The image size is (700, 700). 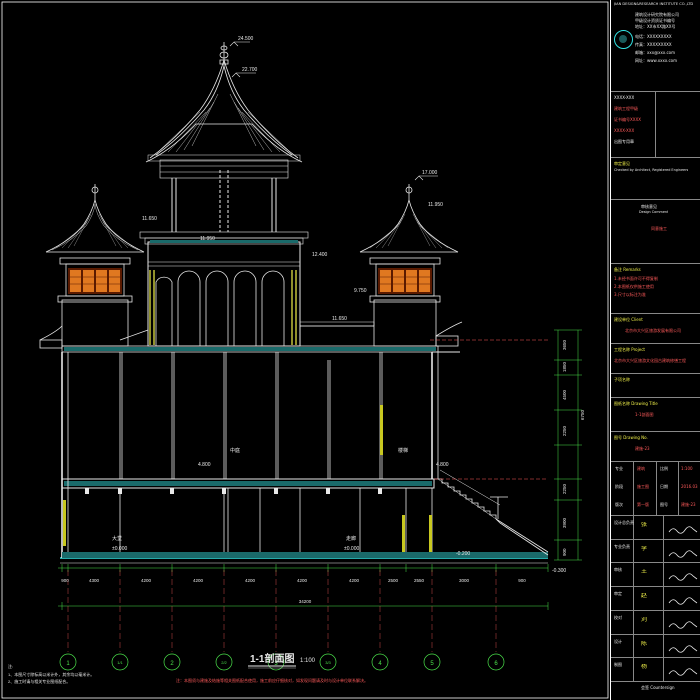 I want to click on right-dim-6: 3900, so click(x=564, y=522).